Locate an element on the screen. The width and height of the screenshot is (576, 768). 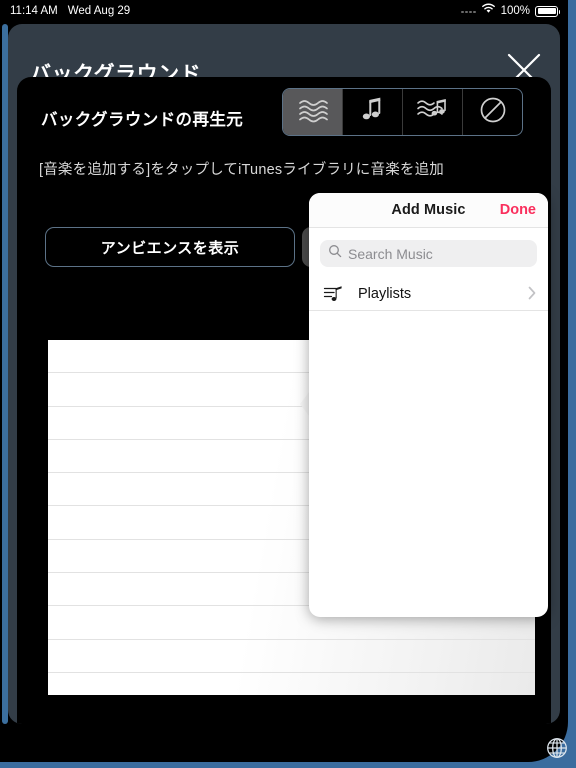
search-input: Search Music is located at coordinates (428, 253).